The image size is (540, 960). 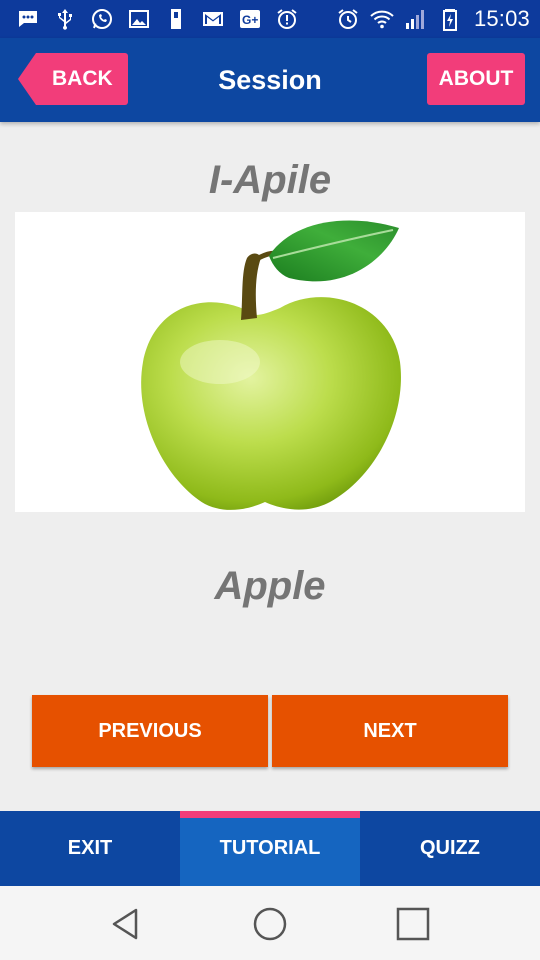 What do you see at coordinates (450, 19) in the screenshot?
I see `battery-charging-icon` at bounding box center [450, 19].